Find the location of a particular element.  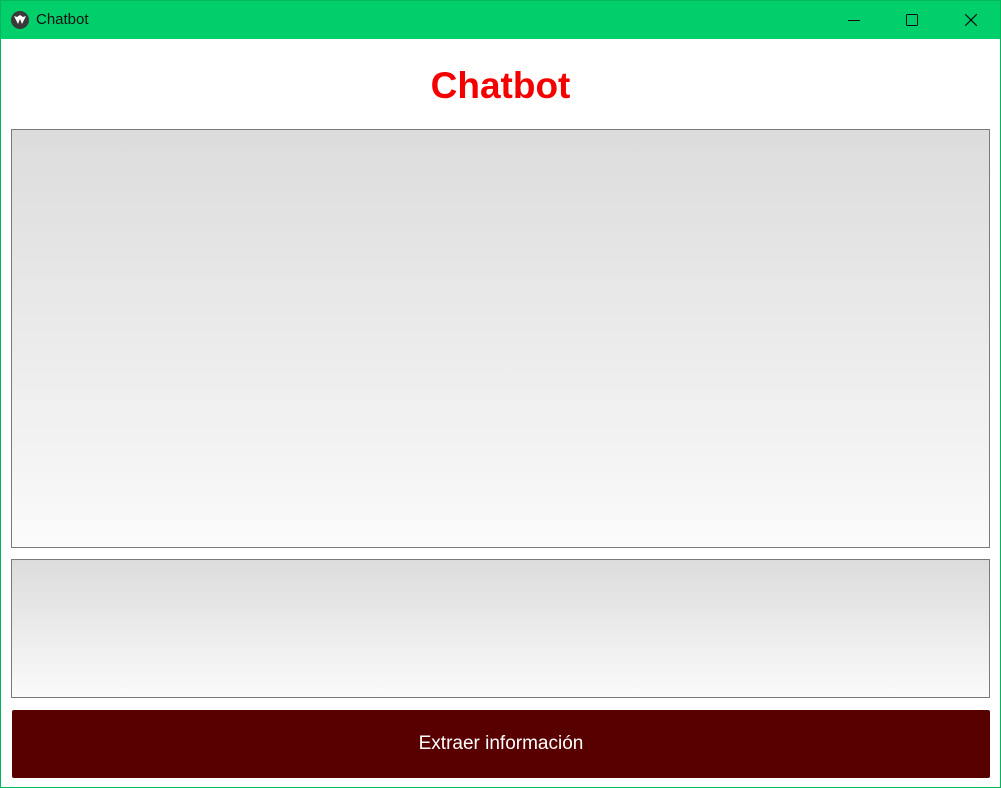

window-title: Chatbot is located at coordinates (62, 19).